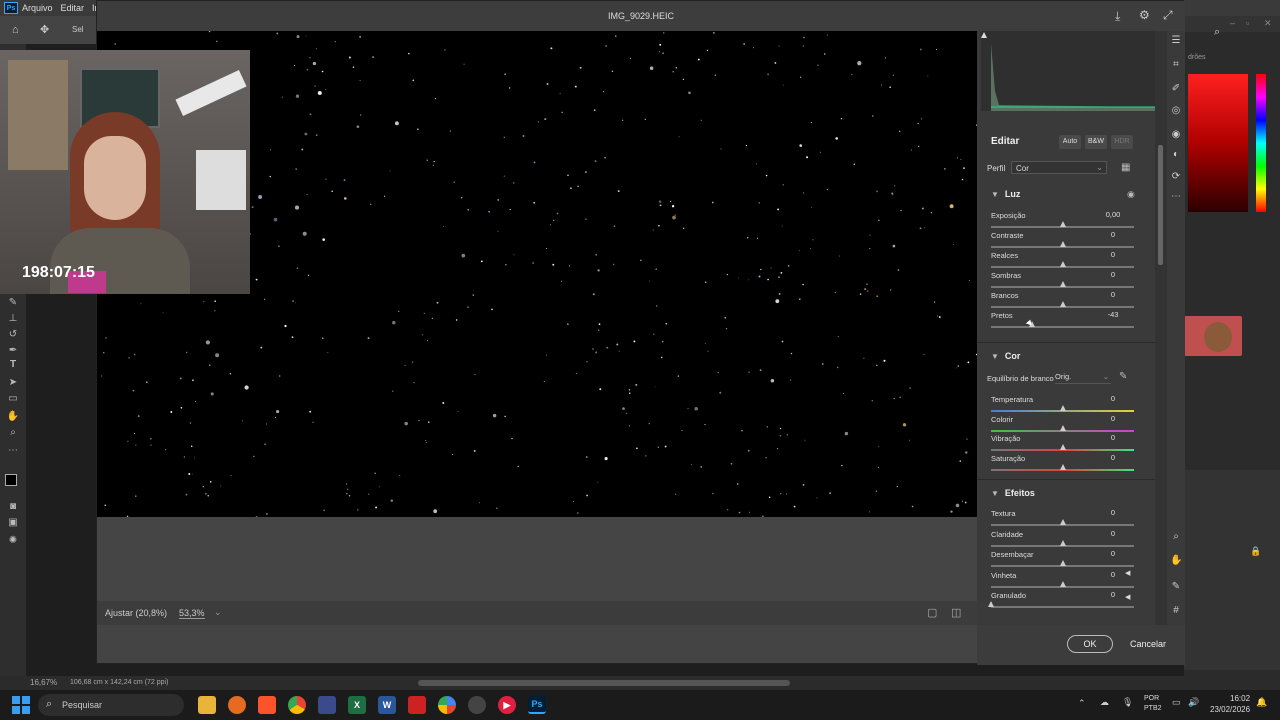  What do you see at coordinates (1176, 135) in the screenshot?
I see `redeye-icon: ◉` at bounding box center [1176, 135].